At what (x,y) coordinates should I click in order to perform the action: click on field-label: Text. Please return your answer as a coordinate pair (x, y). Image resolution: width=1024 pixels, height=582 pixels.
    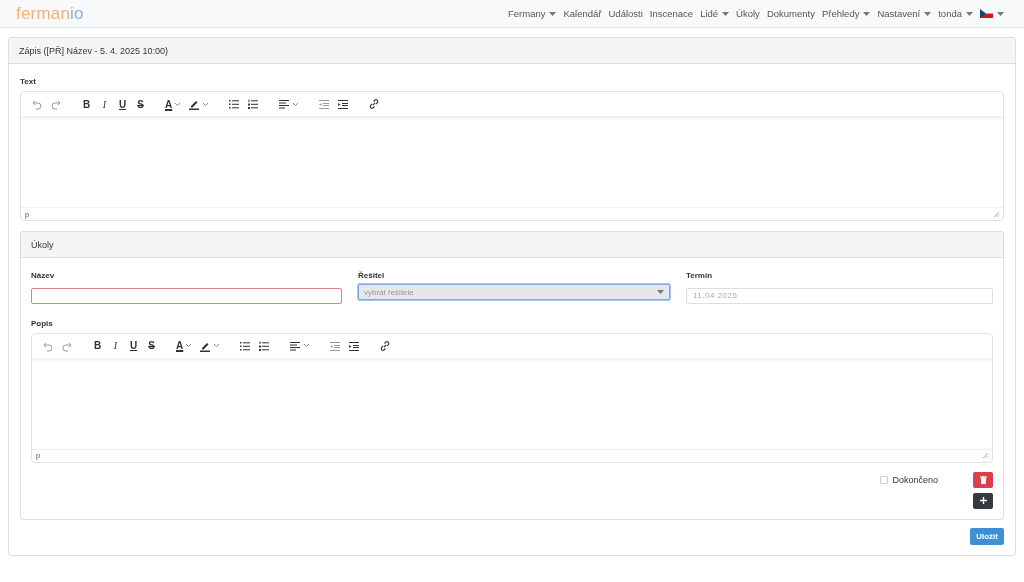
    Looking at the image, I should click on (28, 81).